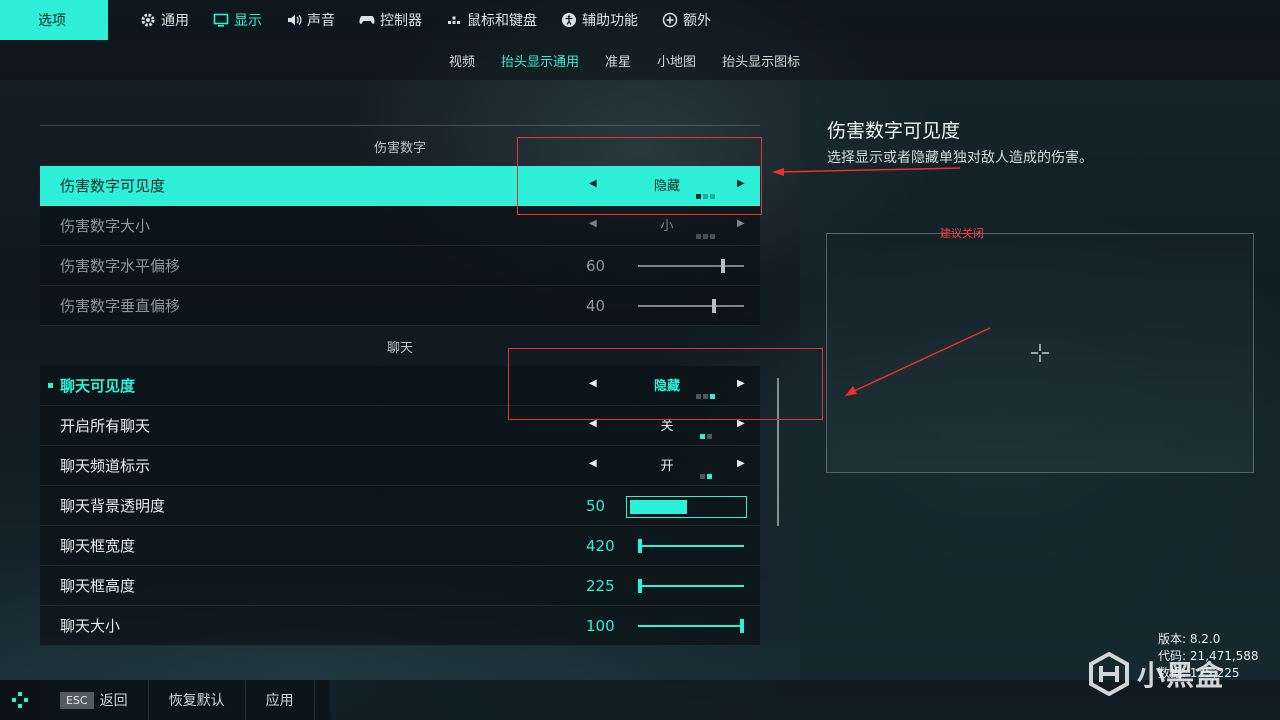  What do you see at coordinates (280, 700) in the screenshot?
I see `apply-button: 应用` at bounding box center [280, 700].